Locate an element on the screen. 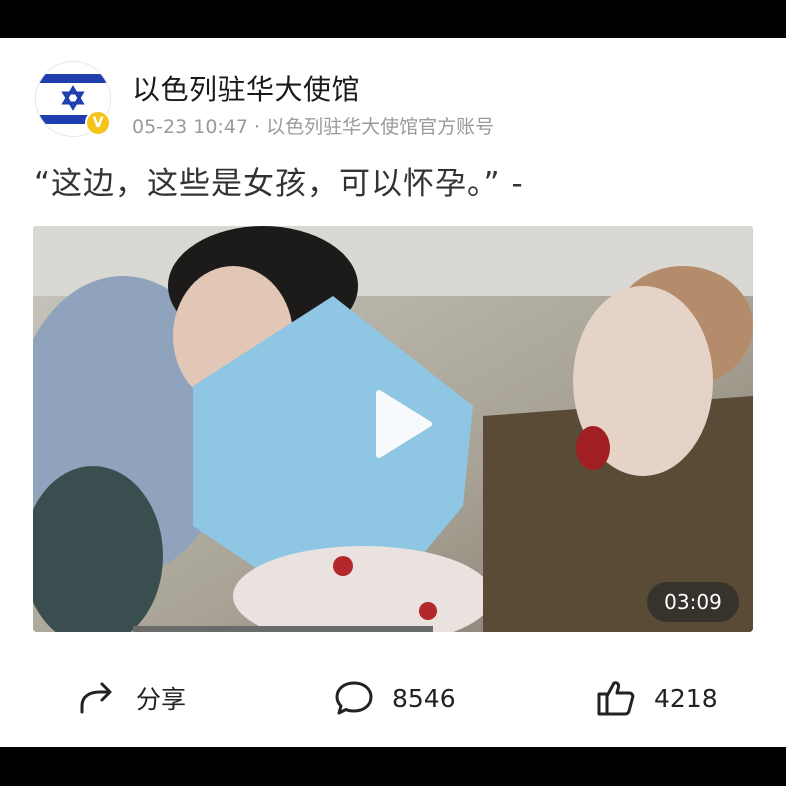 The width and height of the screenshot is (786, 786). like-button: 4218 is located at coordinates (657, 698).